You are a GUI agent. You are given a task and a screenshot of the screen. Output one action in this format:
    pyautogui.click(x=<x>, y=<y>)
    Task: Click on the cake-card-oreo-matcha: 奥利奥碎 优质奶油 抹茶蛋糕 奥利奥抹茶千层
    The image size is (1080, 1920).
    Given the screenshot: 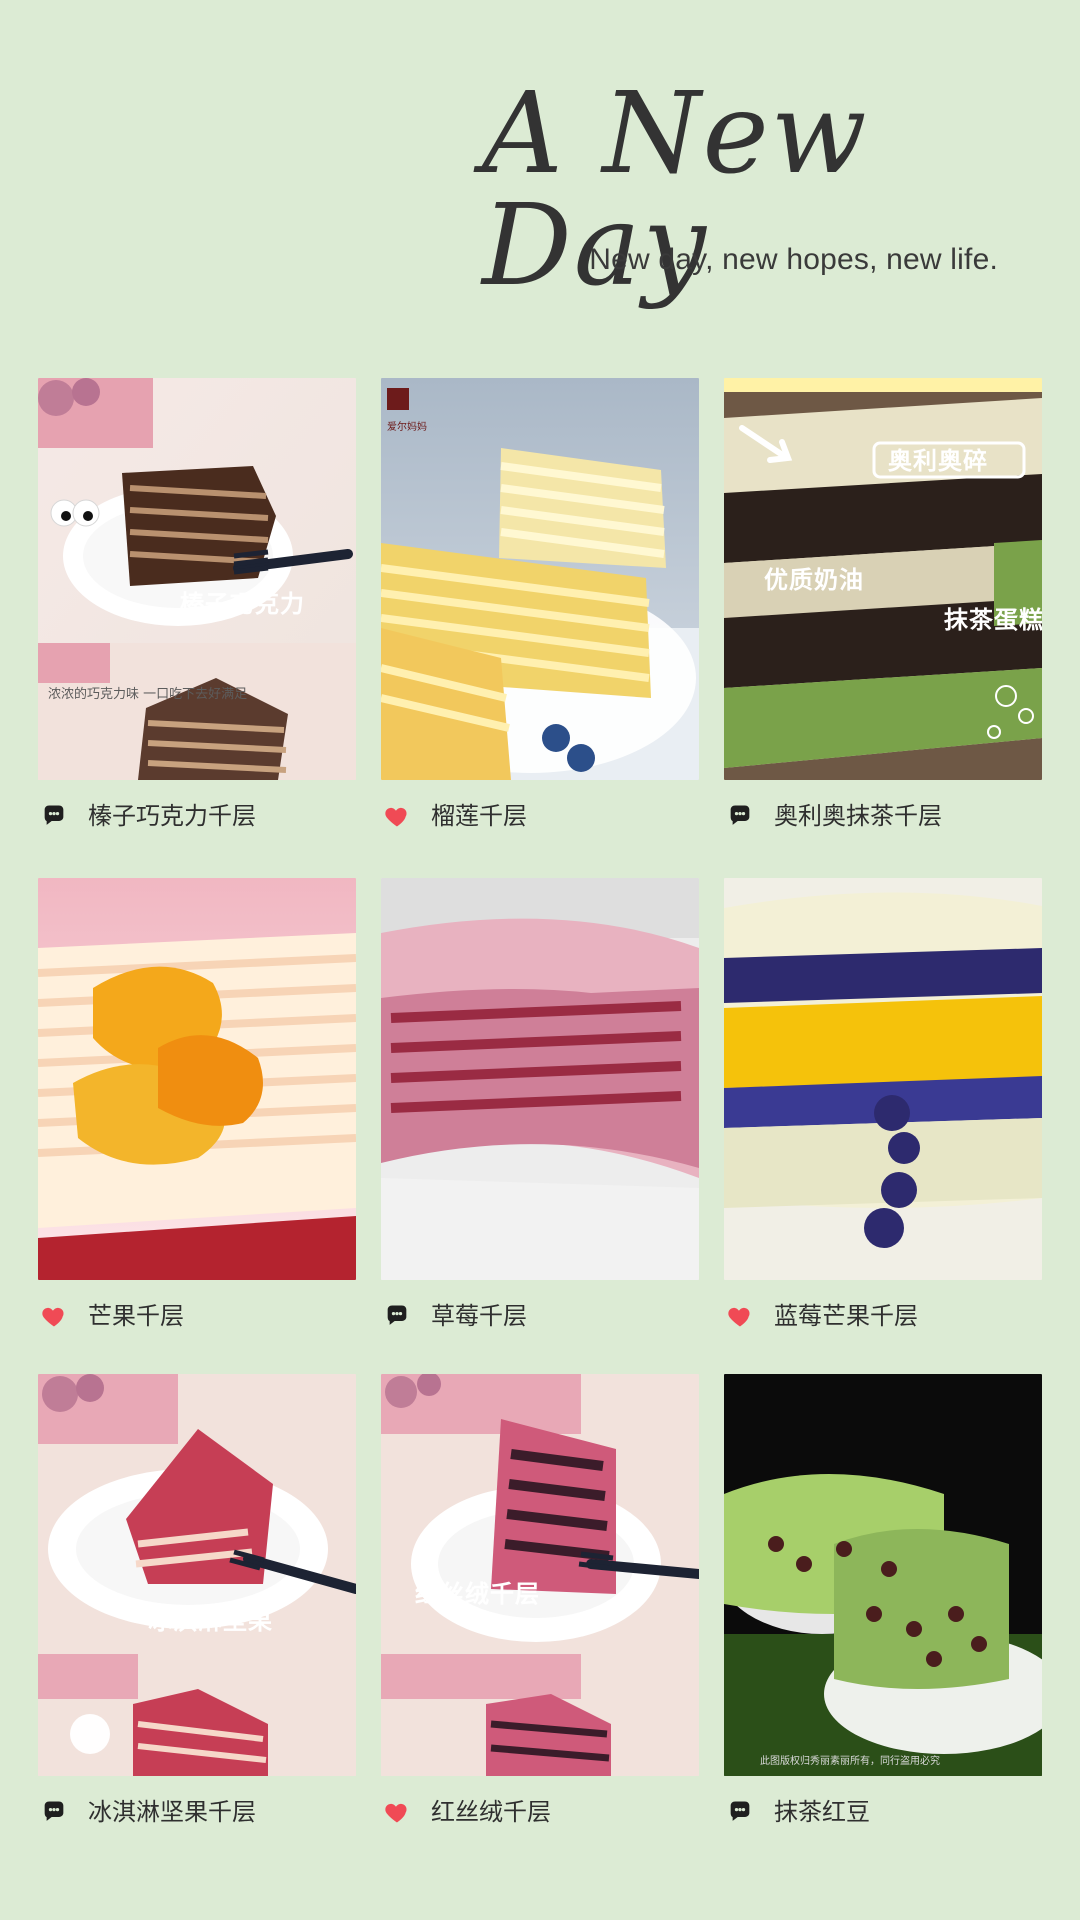 What is the action you would take?
    pyautogui.click(x=883, y=603)
    